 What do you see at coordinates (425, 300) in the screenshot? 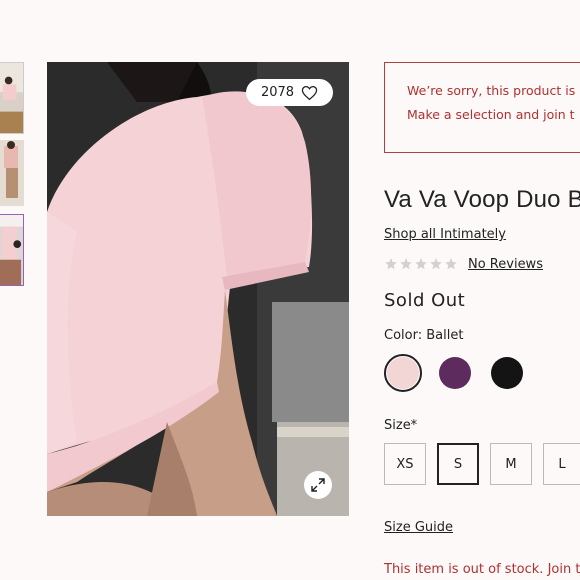
I see `stock-status: Sold Out` at bounding box center [425, 300].